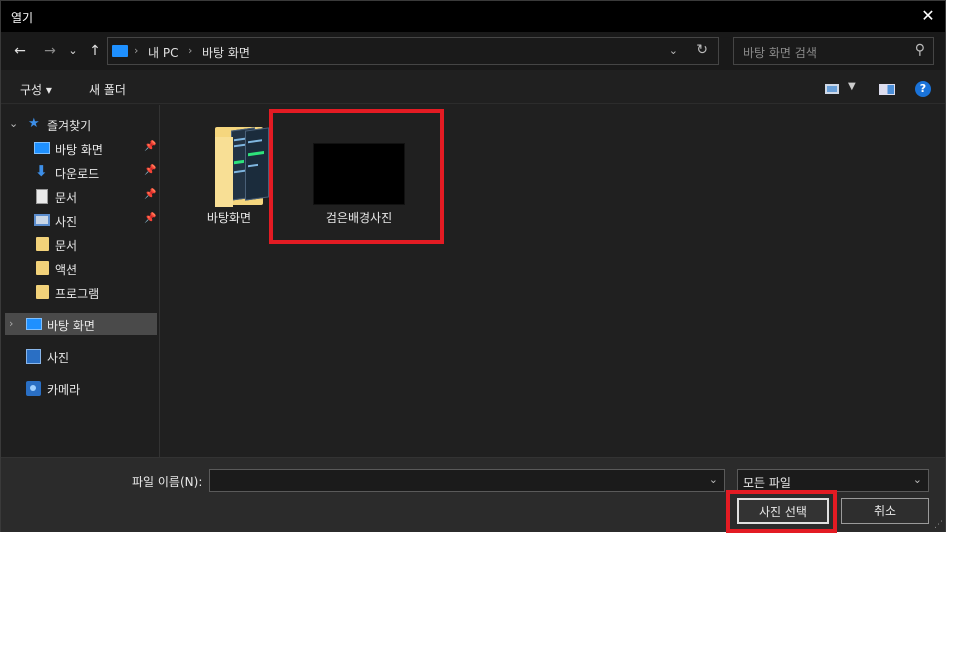  I want to click on sidebar-item-downloads: ⬇ 다운로드 📌, so click(80, 172).